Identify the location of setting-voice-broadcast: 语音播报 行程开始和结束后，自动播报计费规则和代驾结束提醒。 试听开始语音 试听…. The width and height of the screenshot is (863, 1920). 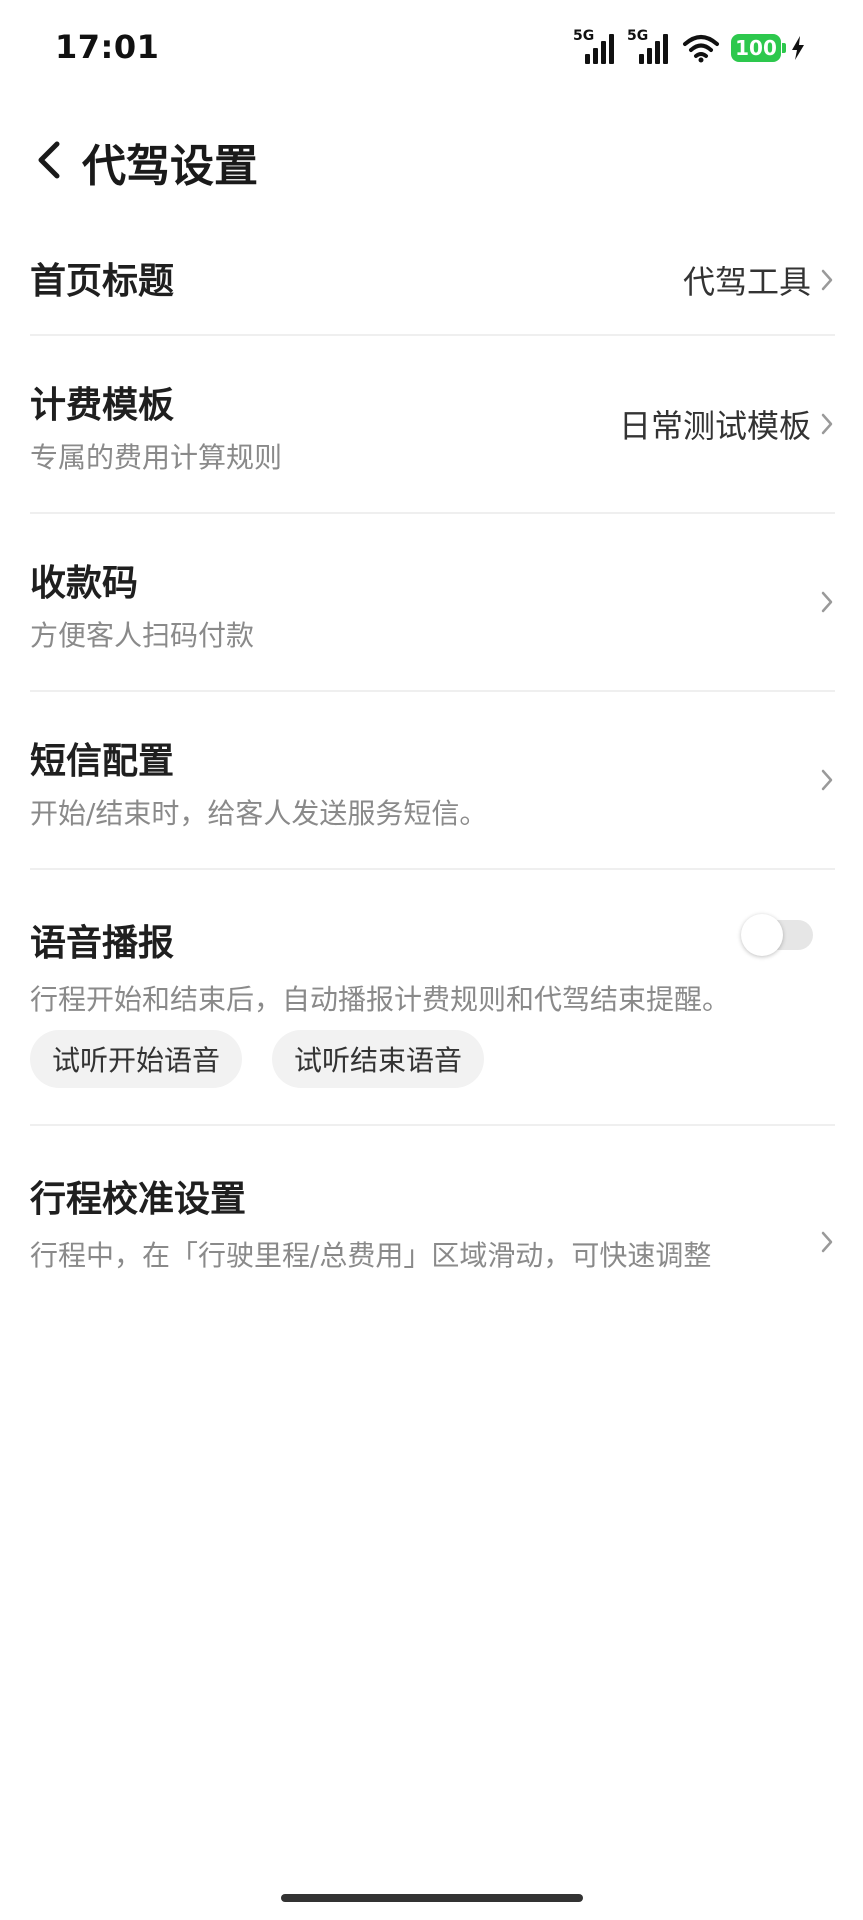
(432, 998).